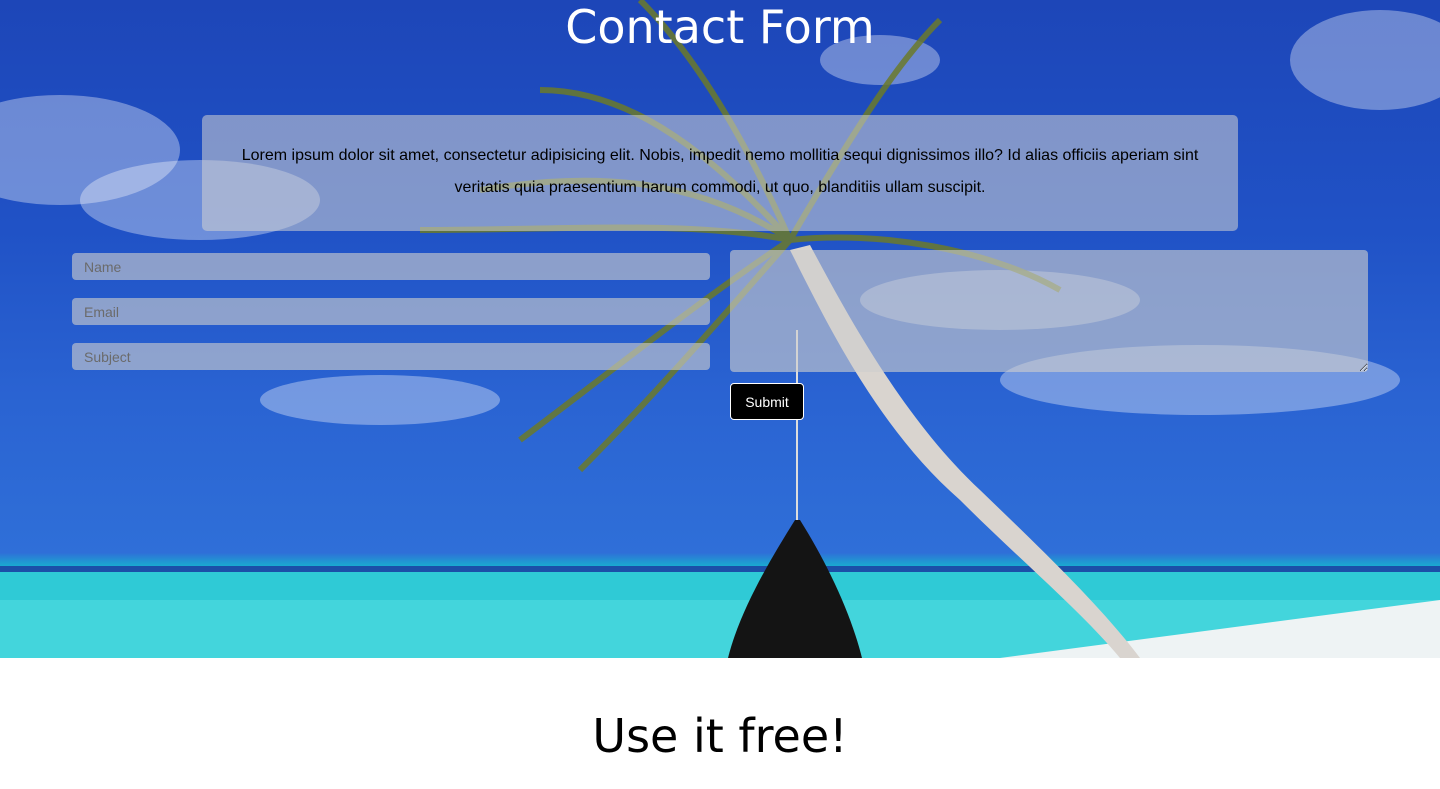  I want to click on name-input, so click(391, 266).